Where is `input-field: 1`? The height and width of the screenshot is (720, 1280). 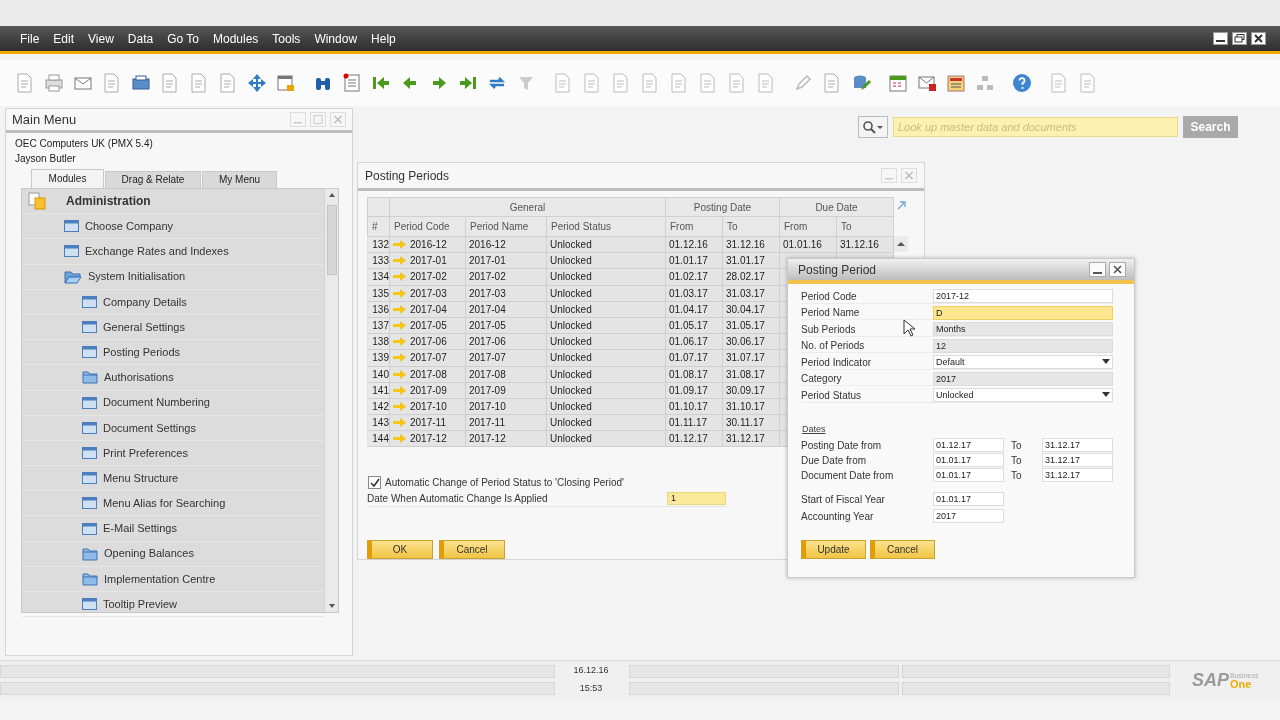 input-field: 1 is located at coordinates (696, 499).